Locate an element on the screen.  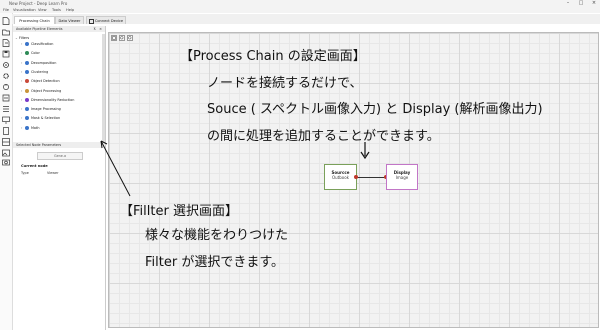
maximize-icon: □ is located at coordinates (581, 3).